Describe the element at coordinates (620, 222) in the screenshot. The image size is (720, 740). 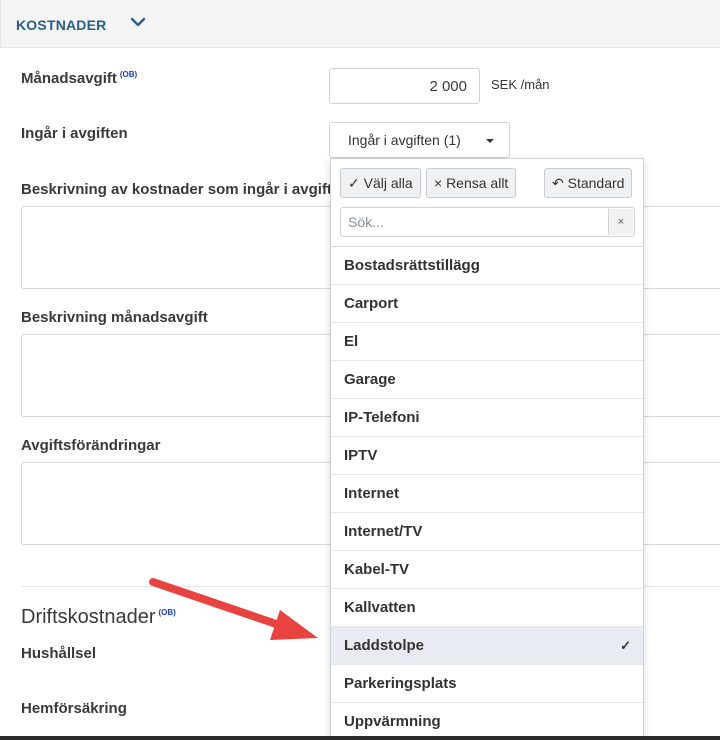
I see `close-icon: ×` at that location.